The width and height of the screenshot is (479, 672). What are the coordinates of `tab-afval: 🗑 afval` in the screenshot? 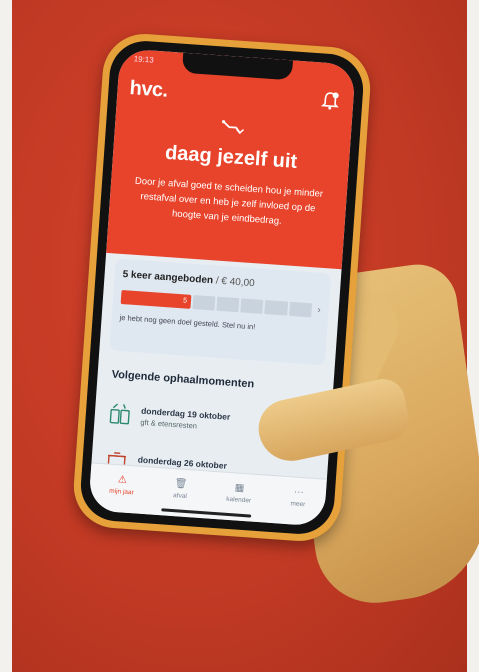 It's located at (180, 489).